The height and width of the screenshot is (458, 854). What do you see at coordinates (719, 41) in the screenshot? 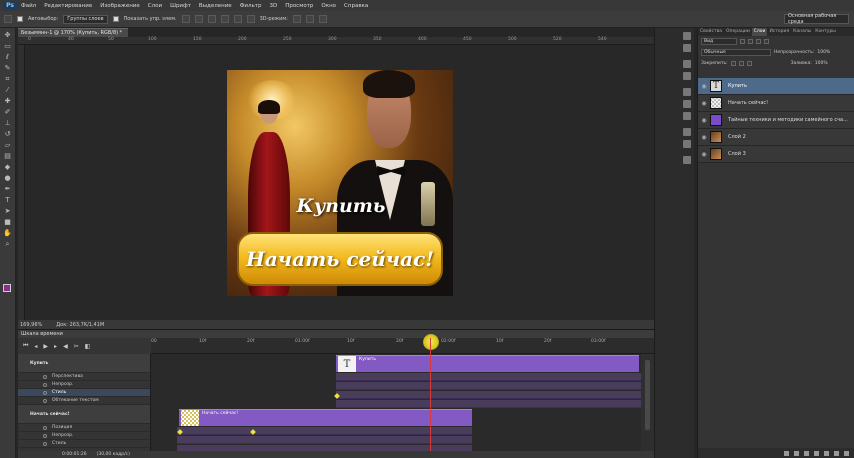
I see `layer-kind-filter: Вид` at bounding box center [719, 41].